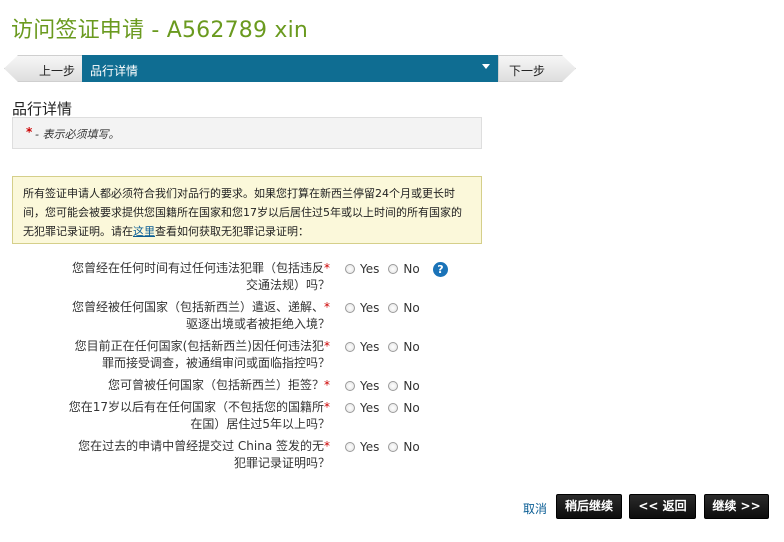 The width and height of the screenshot is (784, 542). Describe the element at coordinates (440, 269) in the screenshot. I see `help-icon: ?` at that location.